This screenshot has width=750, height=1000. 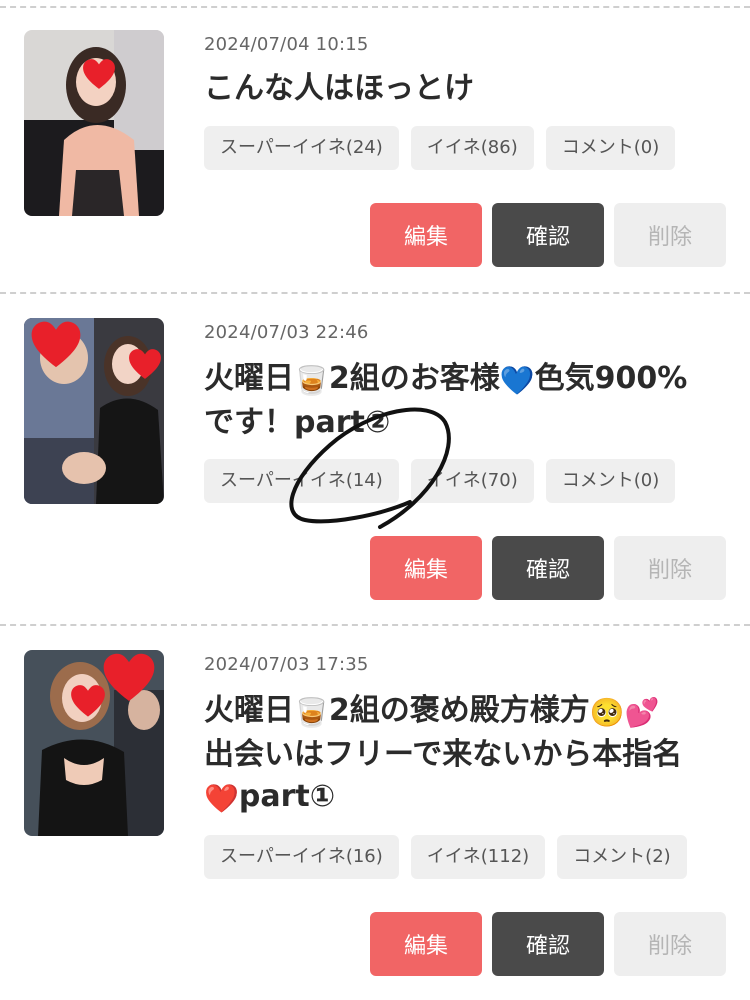 What do you see at coordinates (375, 7) in the screenshot?
I see `top-divider` at bounding box center [375, 7].